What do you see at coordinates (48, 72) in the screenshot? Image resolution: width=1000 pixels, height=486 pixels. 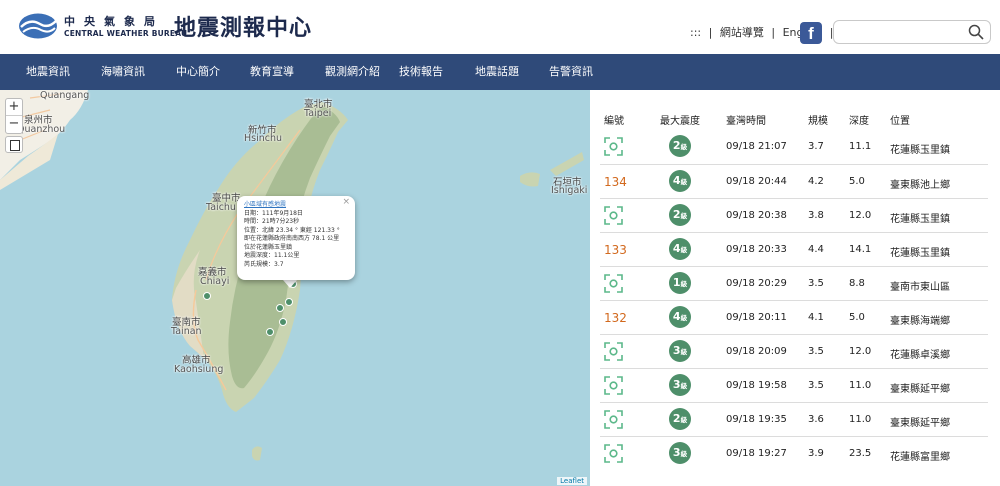 I see `nav-earthquake-info: 地震資訊` at bounding box center [48, 72].